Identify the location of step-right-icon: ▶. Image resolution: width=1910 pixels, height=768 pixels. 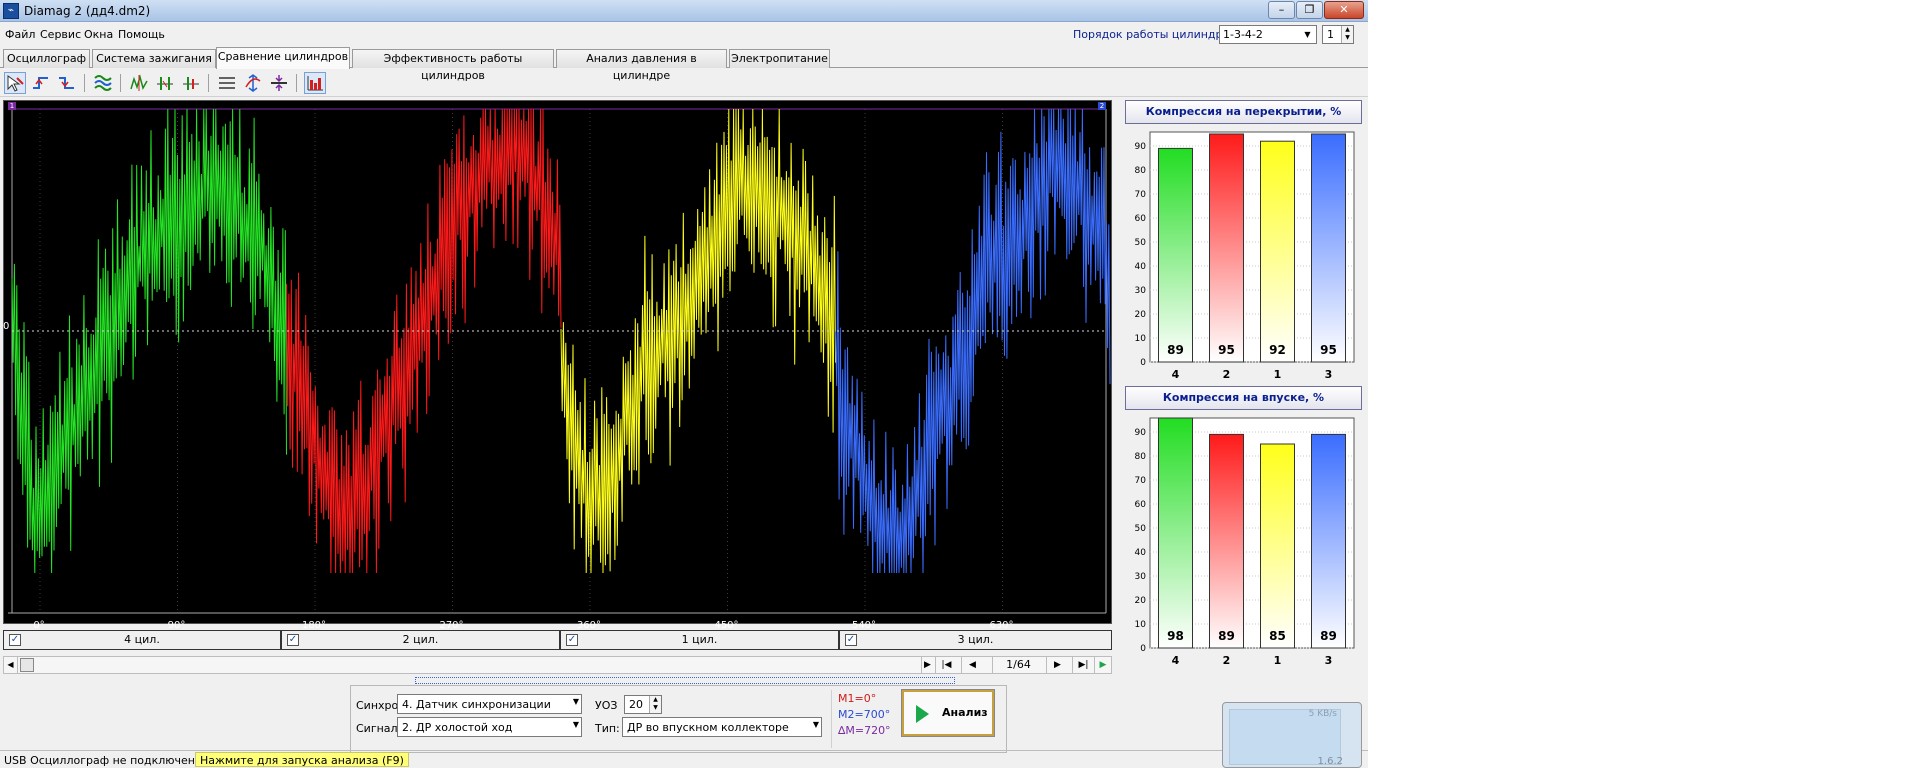
(927, 665).